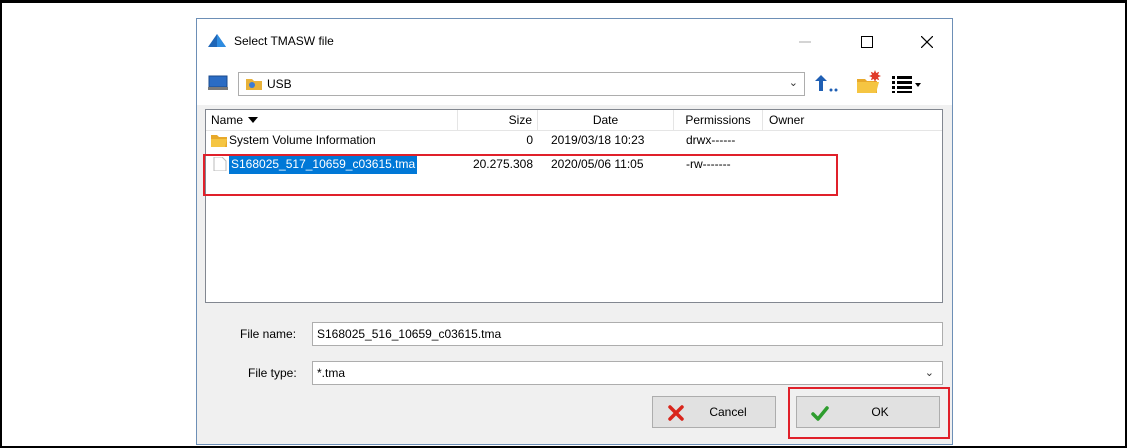 This screenshot has height=448, width=1127. What do you see at coordinates (268, 334) in the screenshot?
I see `file-name-label: File name:` at bounding box center [268, 334].